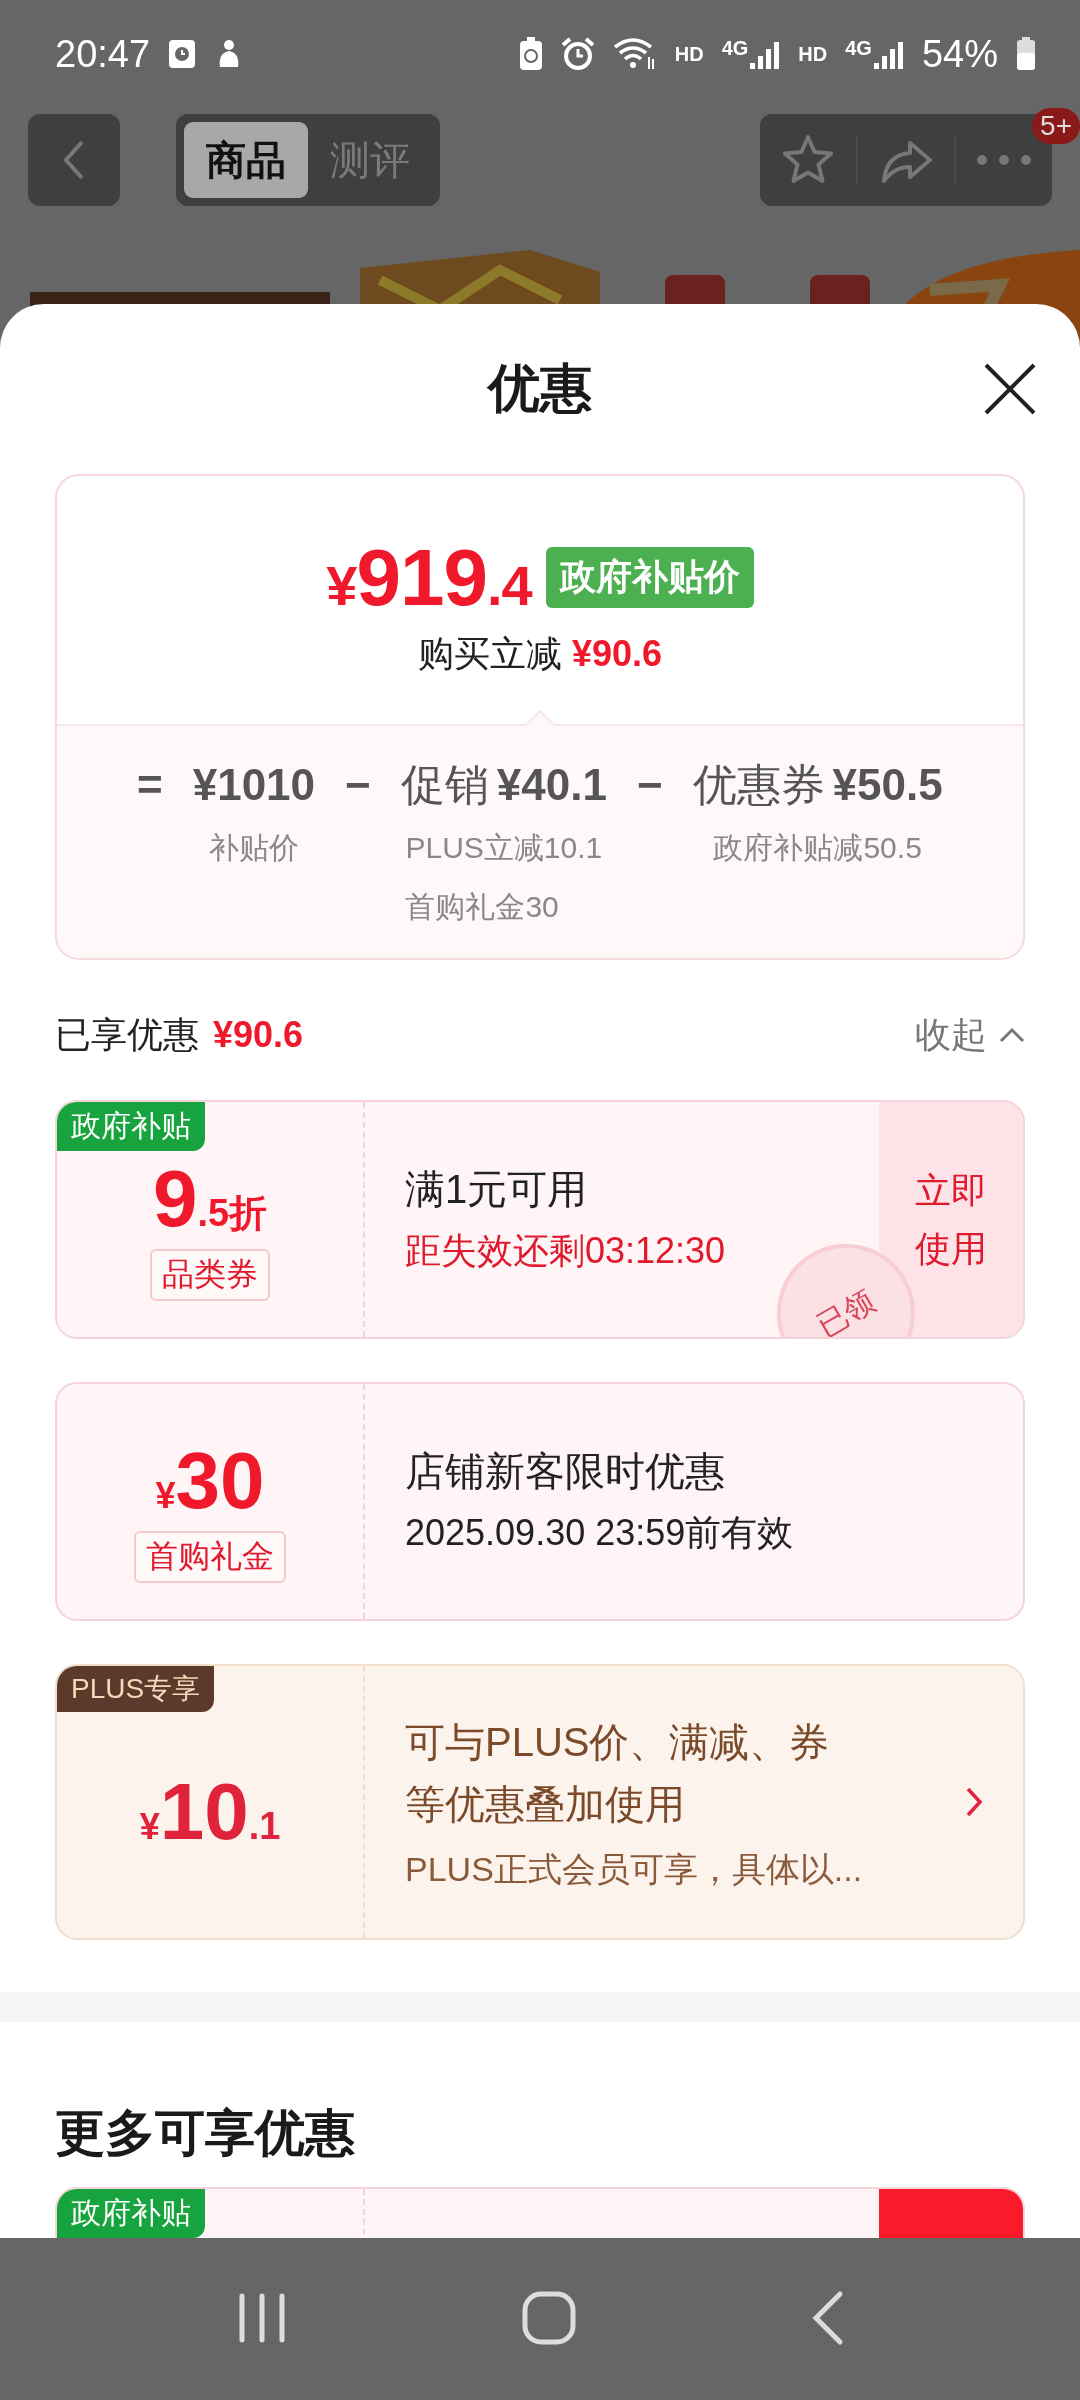 The image size is (1080, 2400). What do you see at coordinates (649, 577) in the screenshot?
I see `price-tag: 政府补贴价` at bounding box center [649, 577].